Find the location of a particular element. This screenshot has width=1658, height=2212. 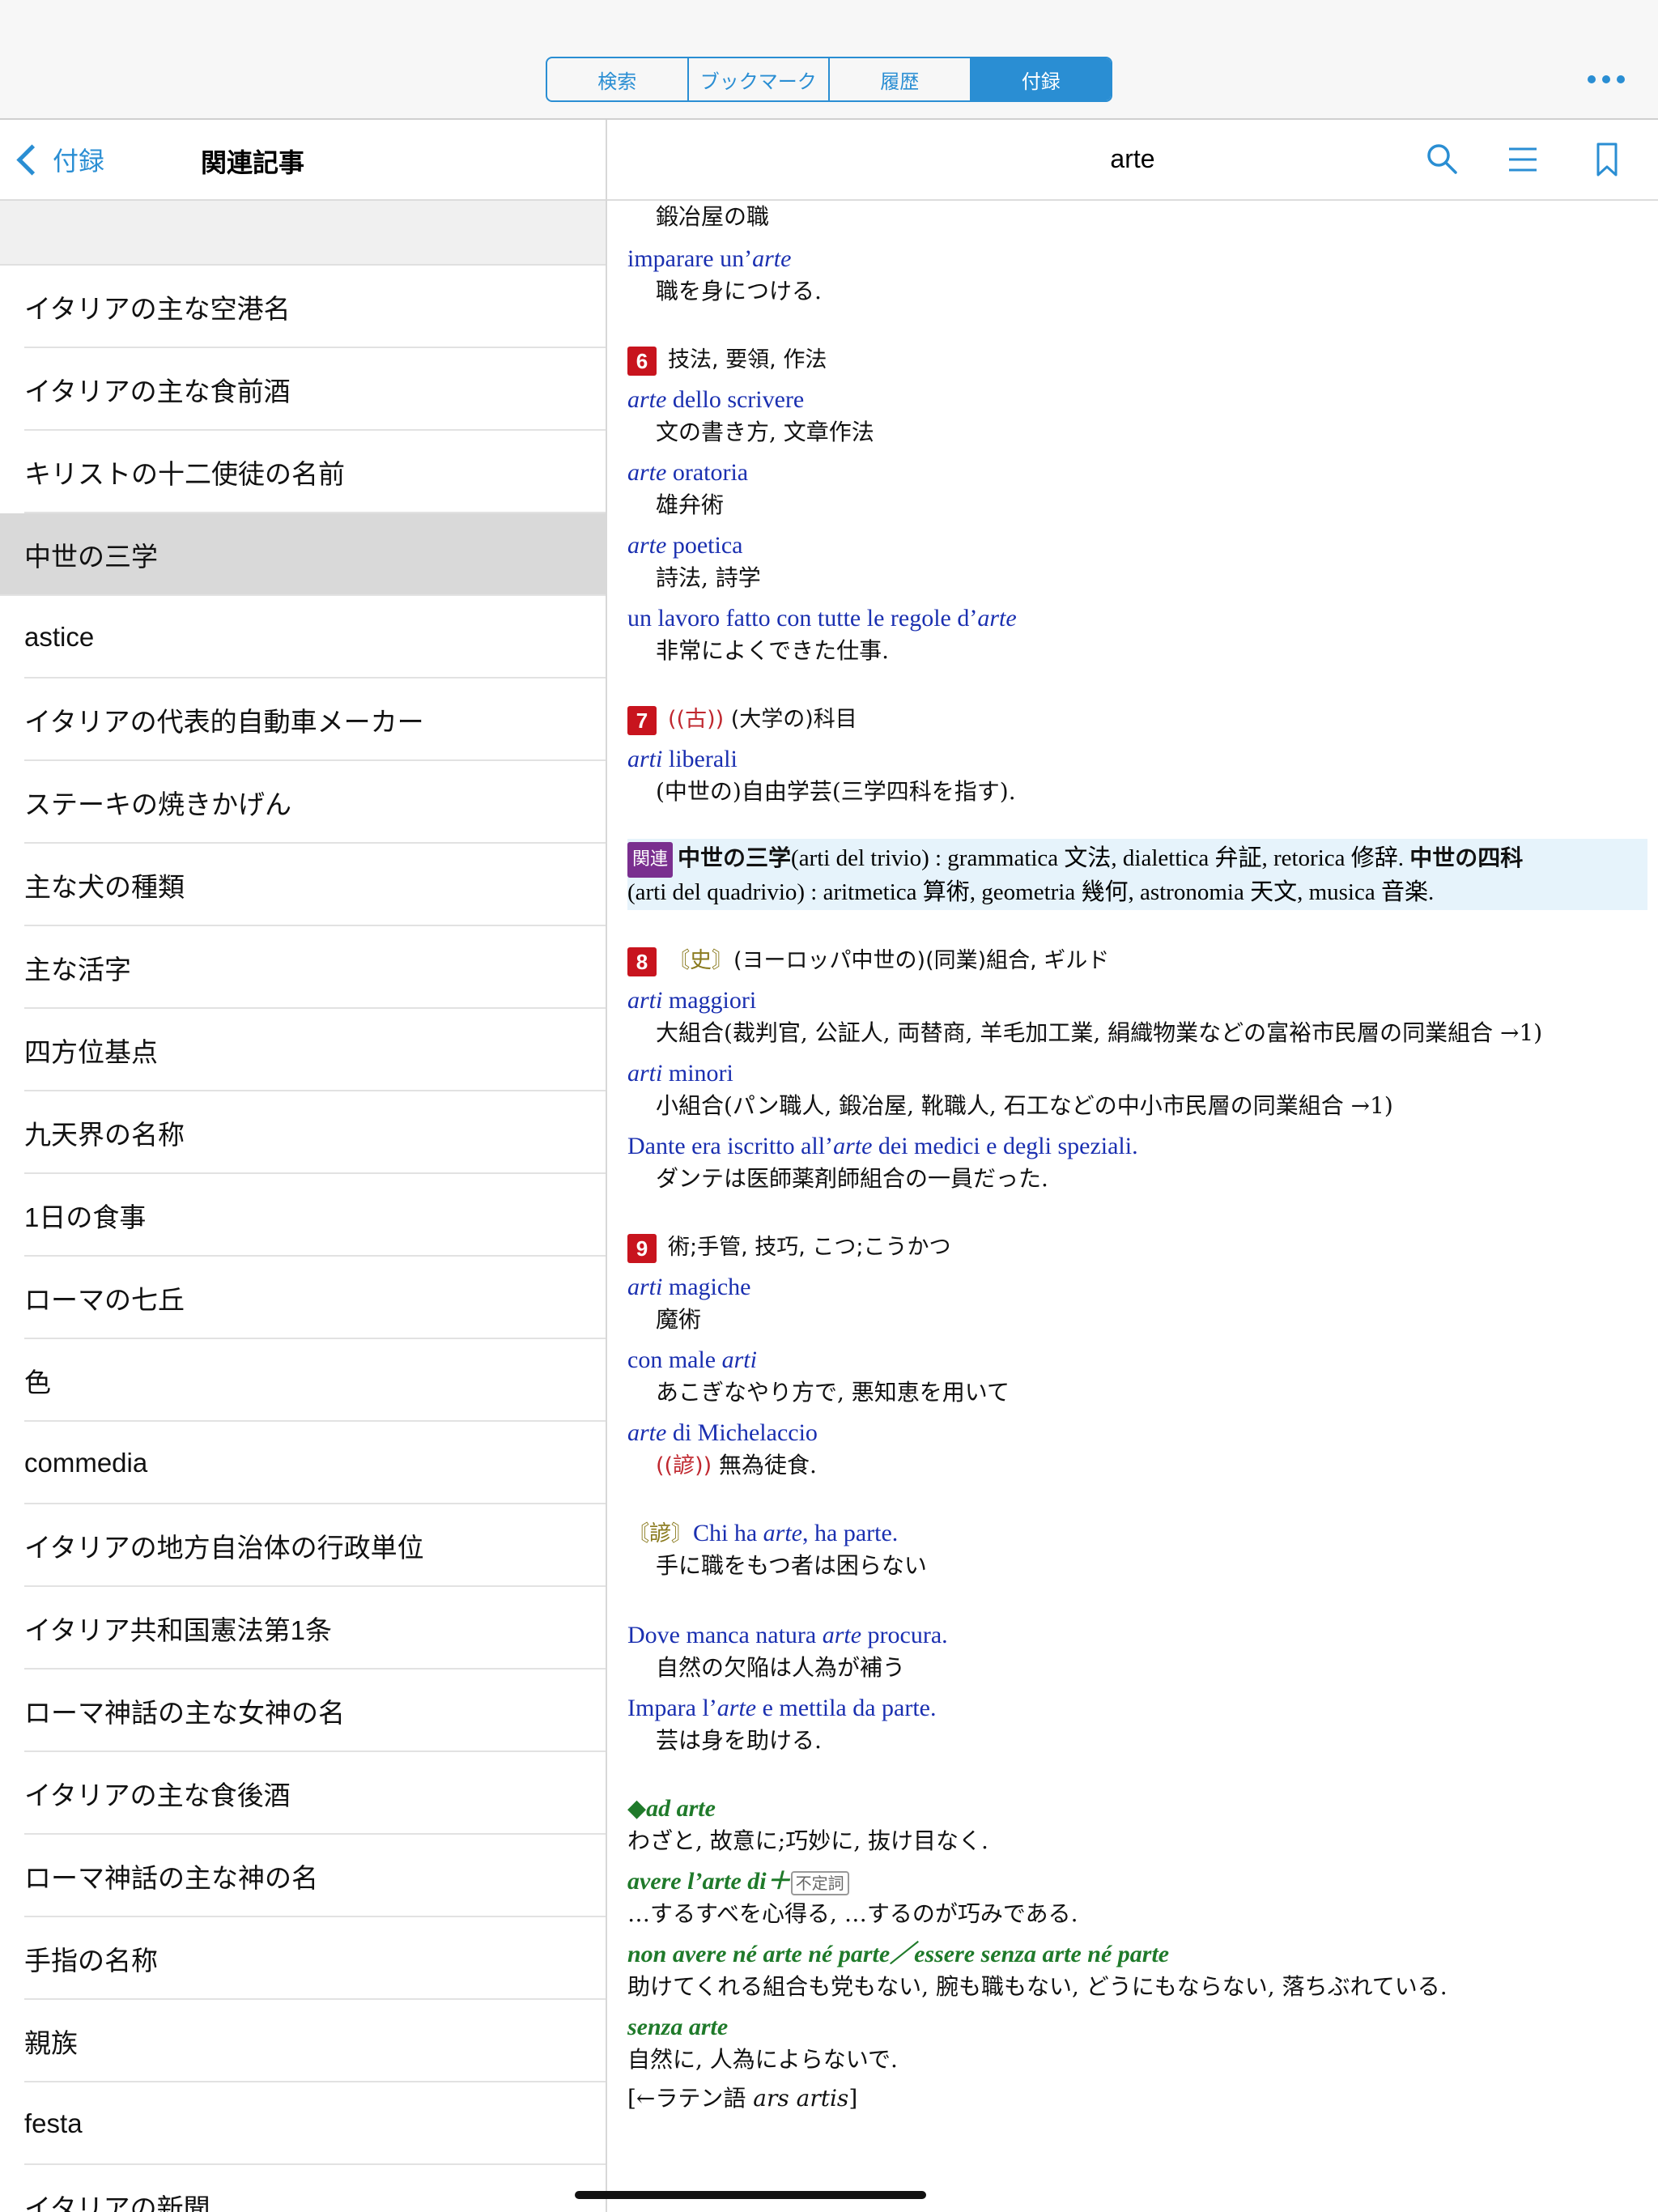

list-item: 主な活字 is located at coordinates (303, 968).